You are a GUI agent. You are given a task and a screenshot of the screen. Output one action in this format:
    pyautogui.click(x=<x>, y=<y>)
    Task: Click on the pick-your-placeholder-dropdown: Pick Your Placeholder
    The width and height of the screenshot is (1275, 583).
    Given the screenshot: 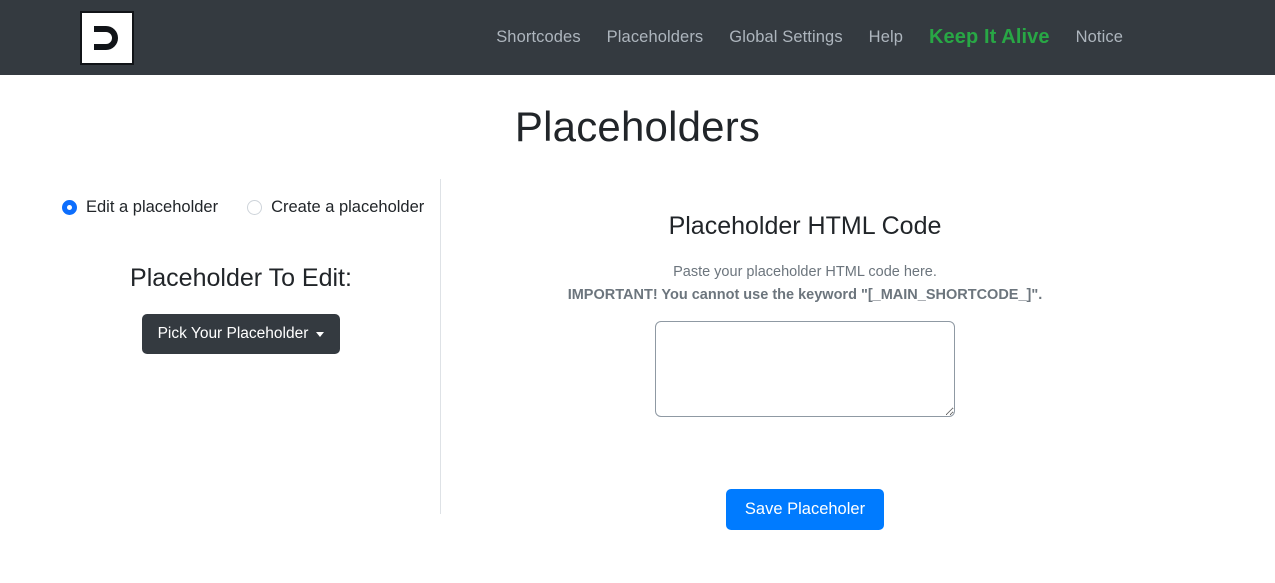 What is the action you would take?
    pyautogui.click(x=241, y=334)
    